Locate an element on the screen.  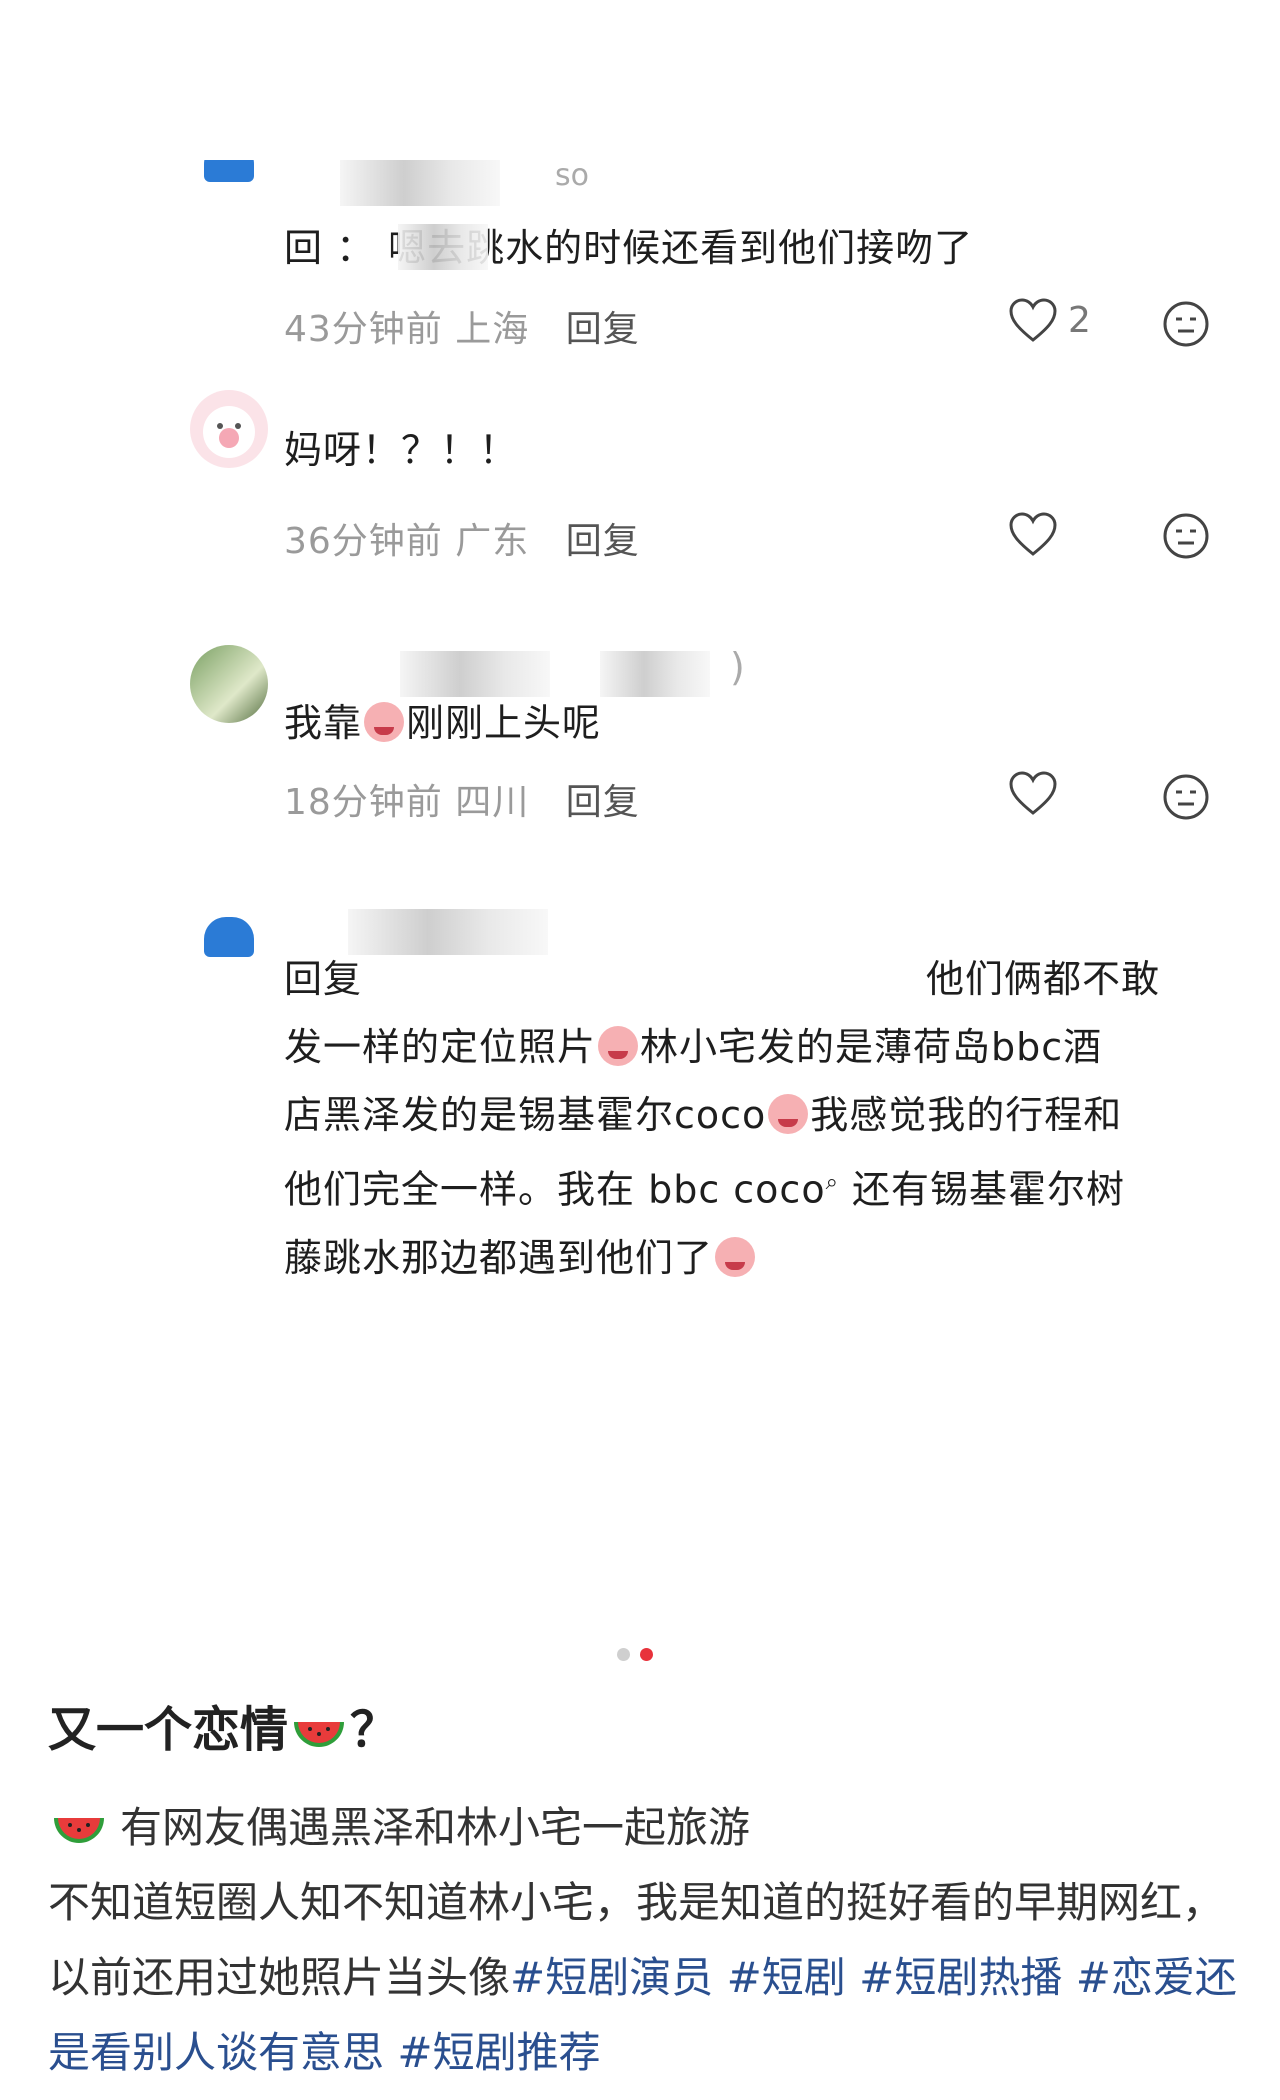
hashtag-link: #短剧推荐 is located at coordinates (498, 2052).